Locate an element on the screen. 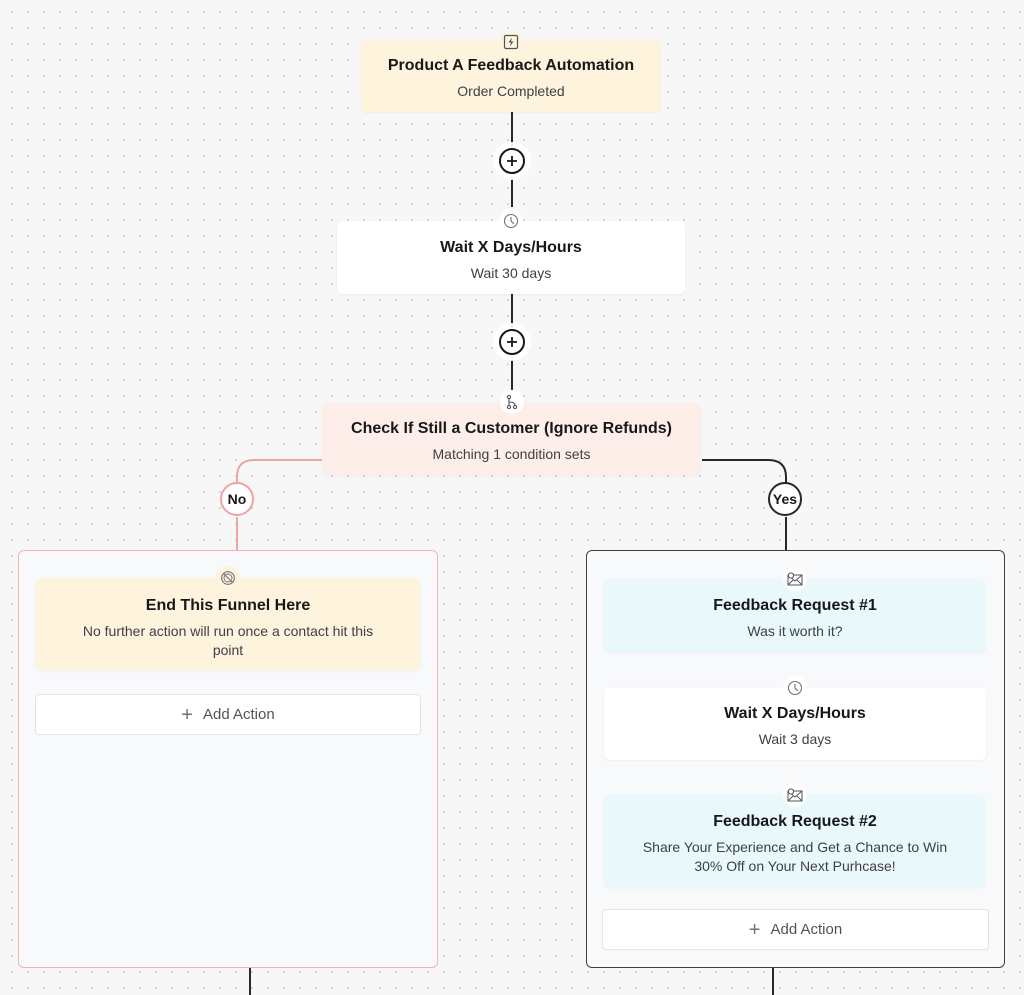 This screenshot has height=995, width=1024. connector-wait-to-plus is located at coordinates (512, 311).